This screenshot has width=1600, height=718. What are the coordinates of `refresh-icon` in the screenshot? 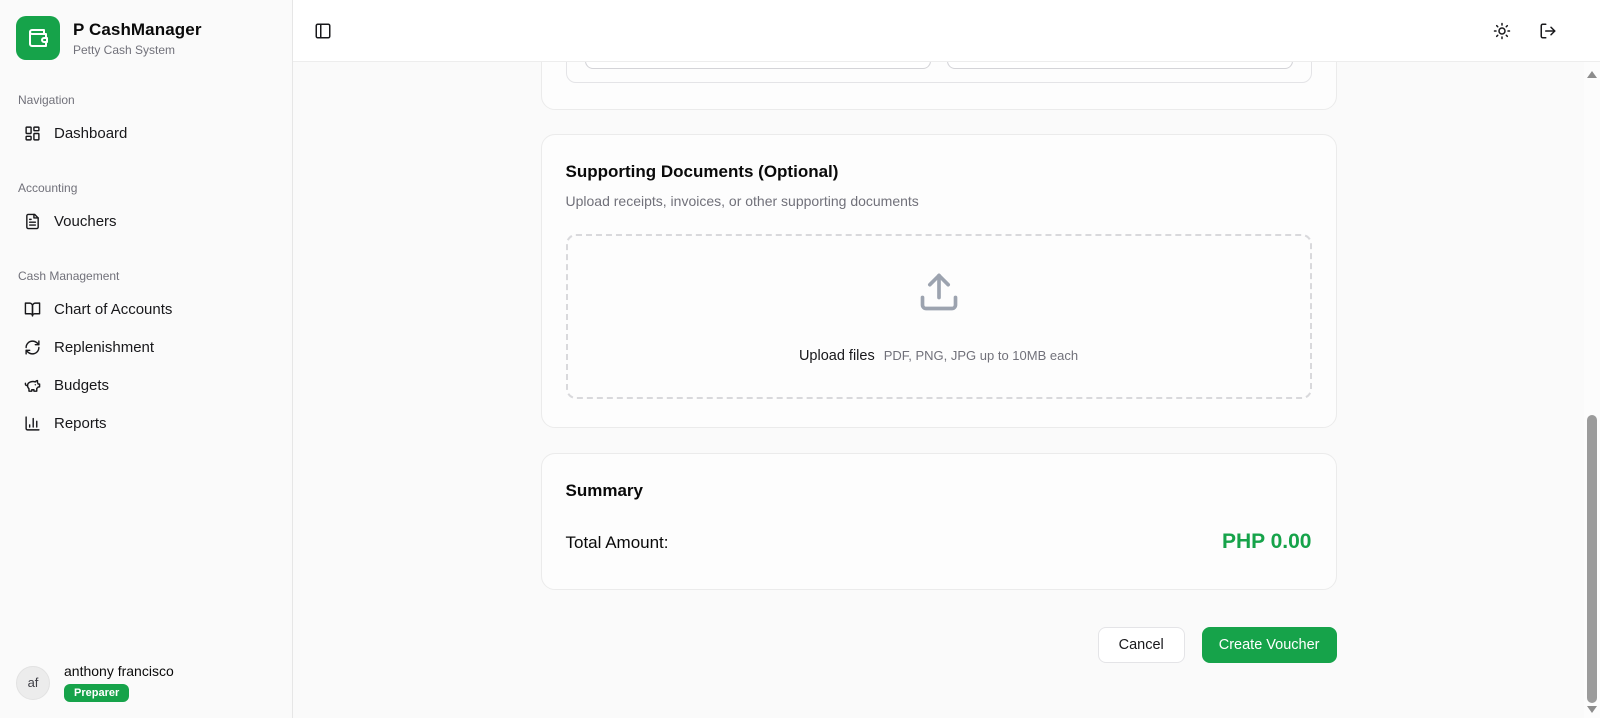 It's located at (32, 347).